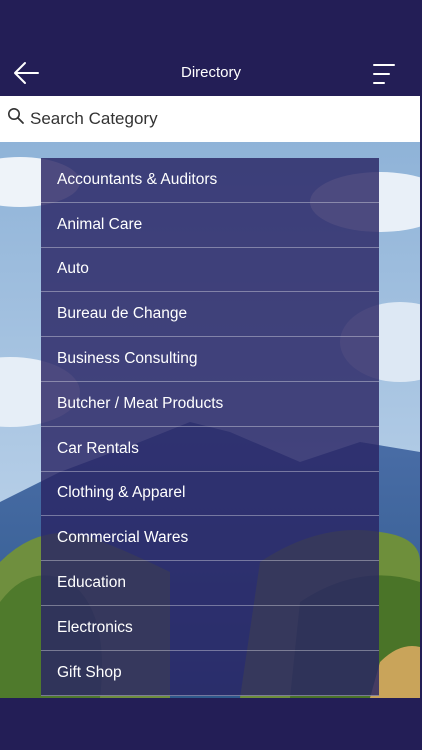 This screenshot has width=422, height=750. What do you see at coordinates (210, 180) in the screenshot?
I see `category-item: Accountants & Auditors` at bounding box center [210, 180].